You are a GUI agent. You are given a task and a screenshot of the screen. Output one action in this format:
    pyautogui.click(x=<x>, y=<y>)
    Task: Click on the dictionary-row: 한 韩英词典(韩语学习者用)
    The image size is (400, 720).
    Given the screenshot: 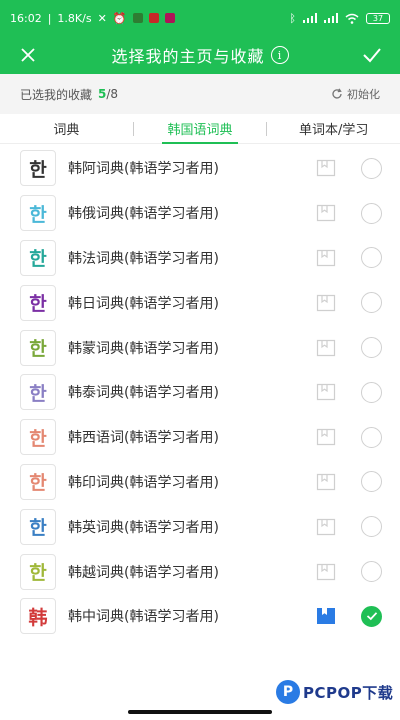 What is the action you would take?
    pyautogui.click(x=200, y=526)
    